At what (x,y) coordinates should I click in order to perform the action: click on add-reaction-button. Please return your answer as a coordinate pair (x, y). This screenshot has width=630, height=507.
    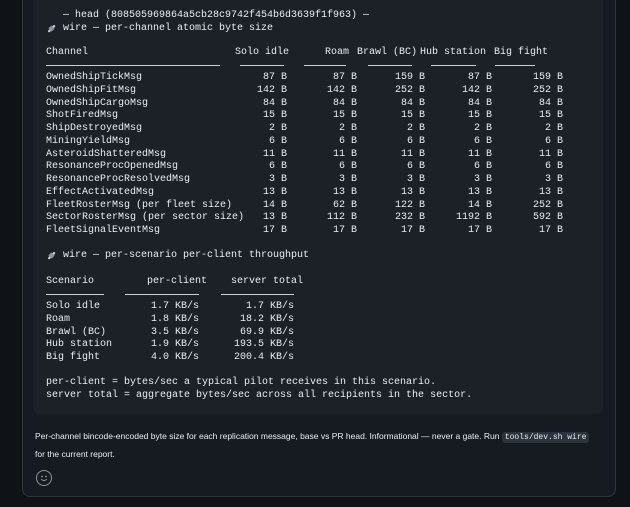
    Looking at the image, I should click on (44, 478).